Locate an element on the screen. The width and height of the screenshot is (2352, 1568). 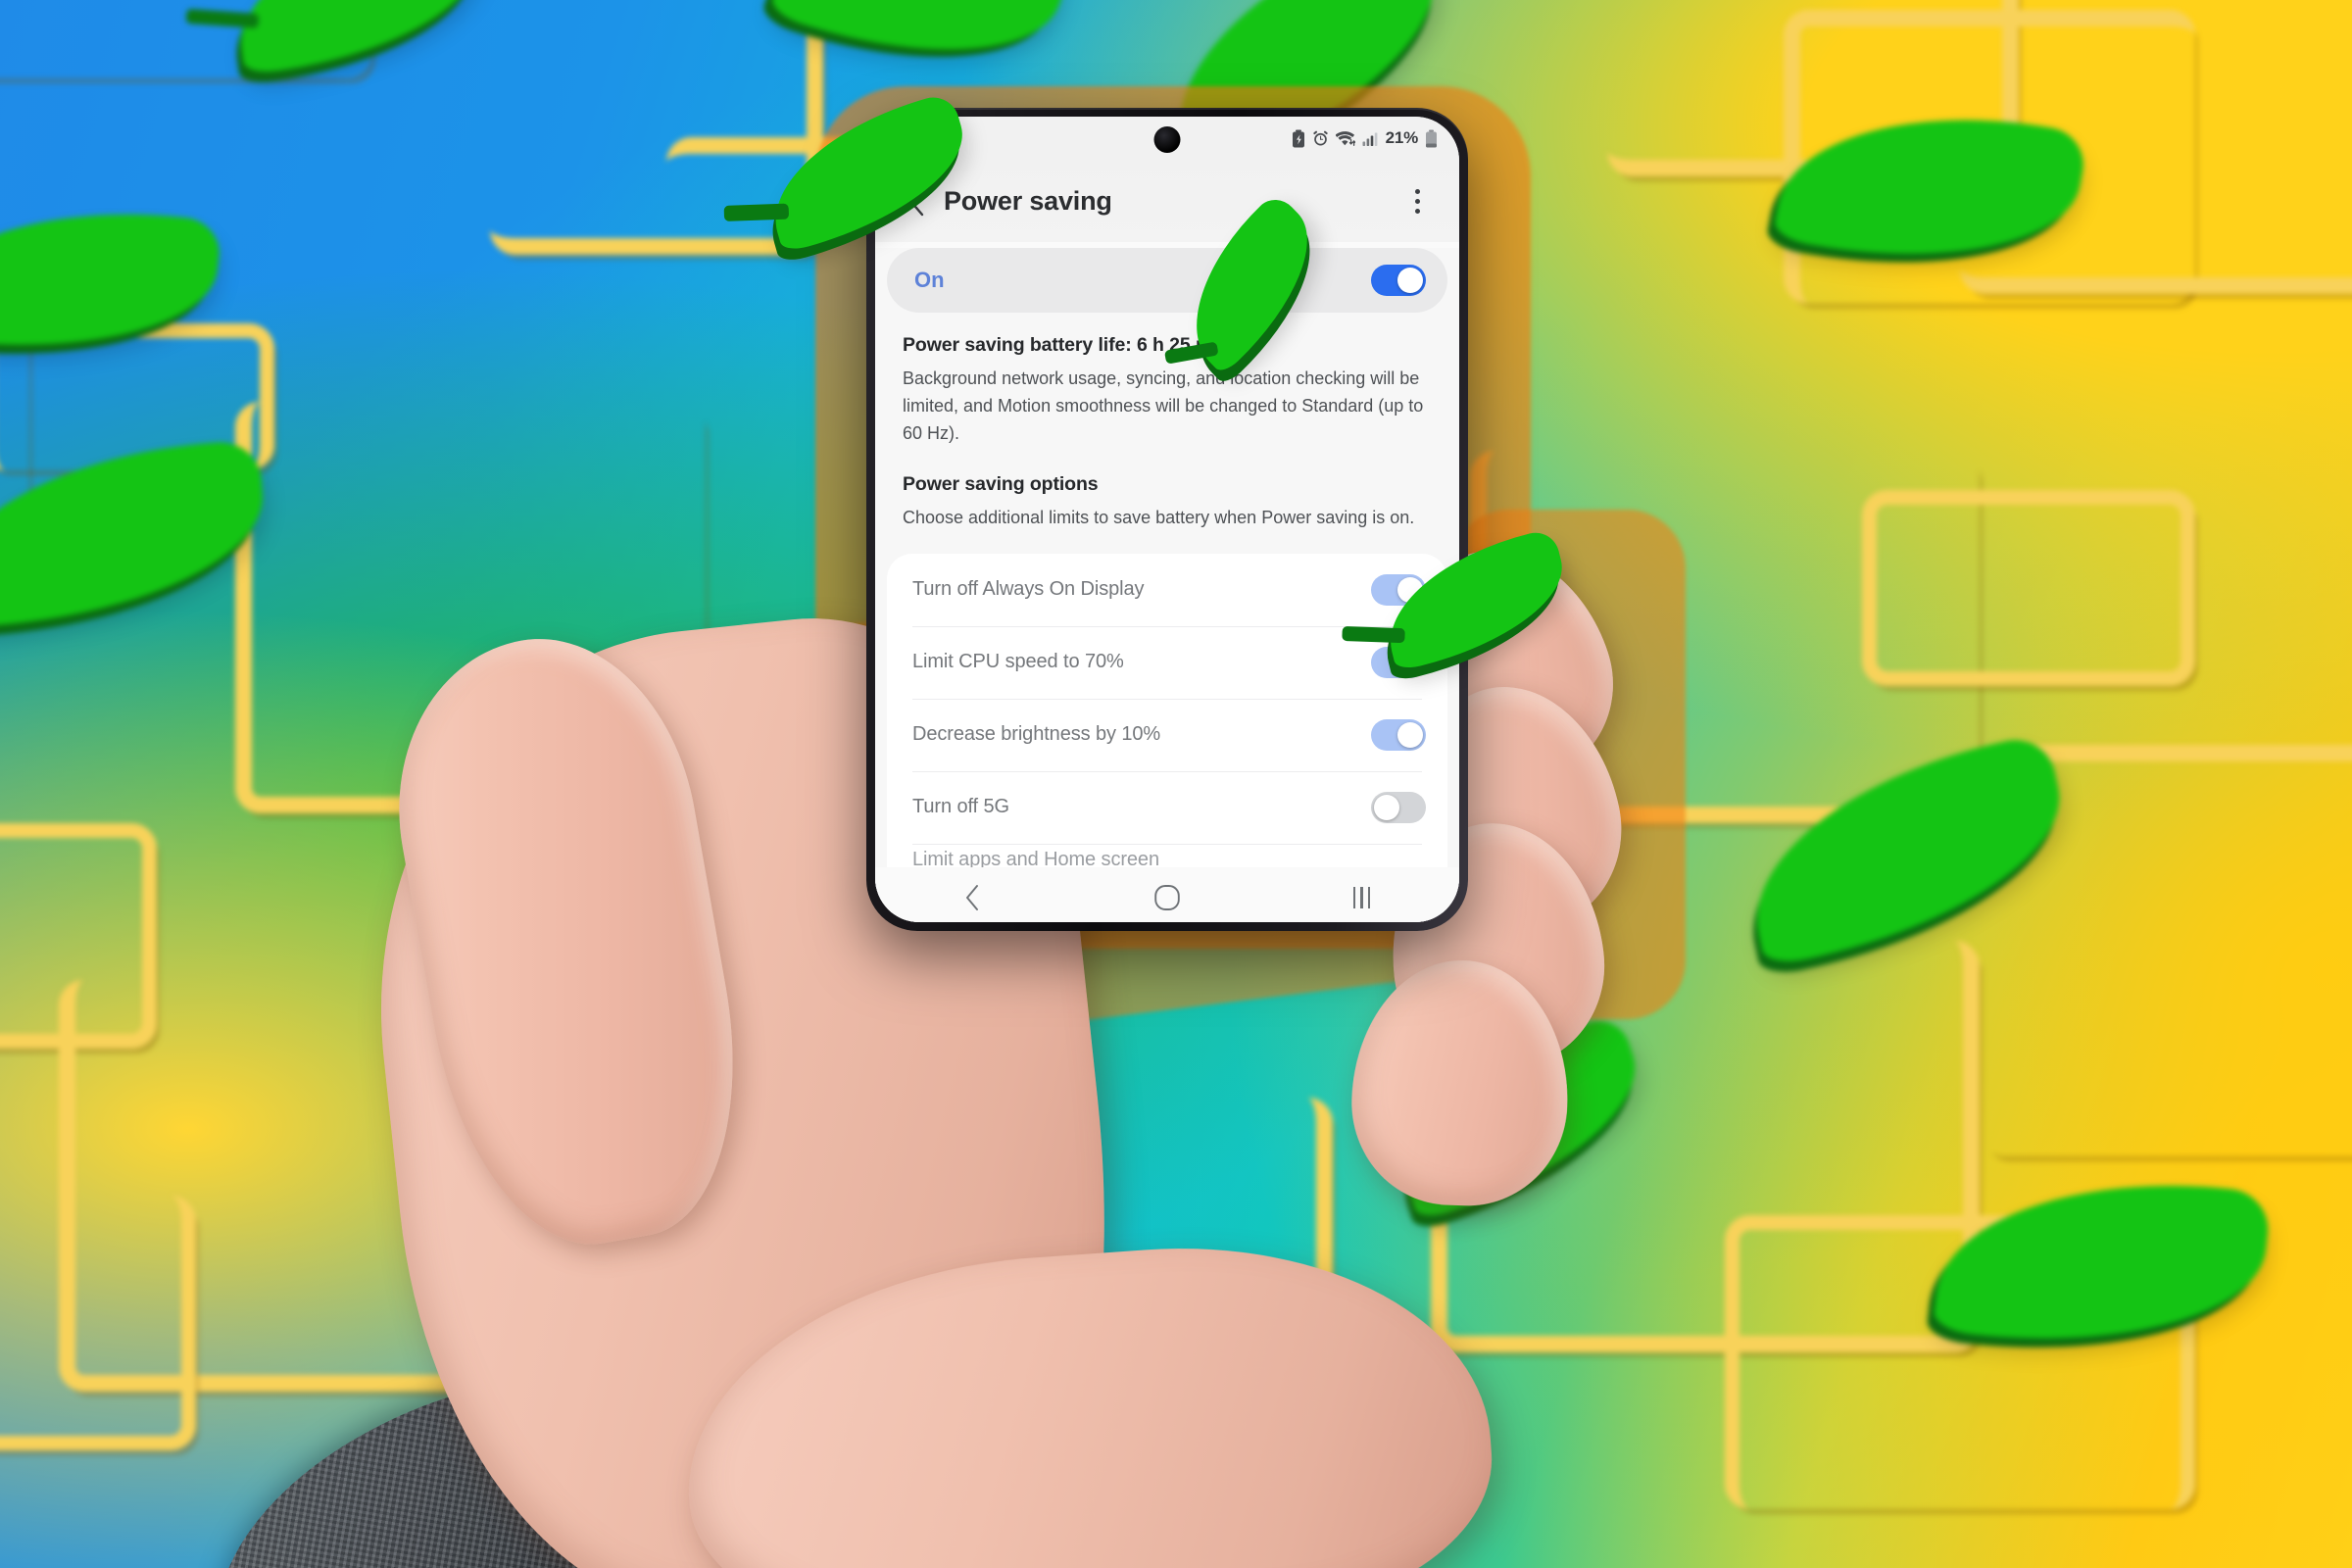
power-saving-battery-icon is located at coordinates (1298, 138).